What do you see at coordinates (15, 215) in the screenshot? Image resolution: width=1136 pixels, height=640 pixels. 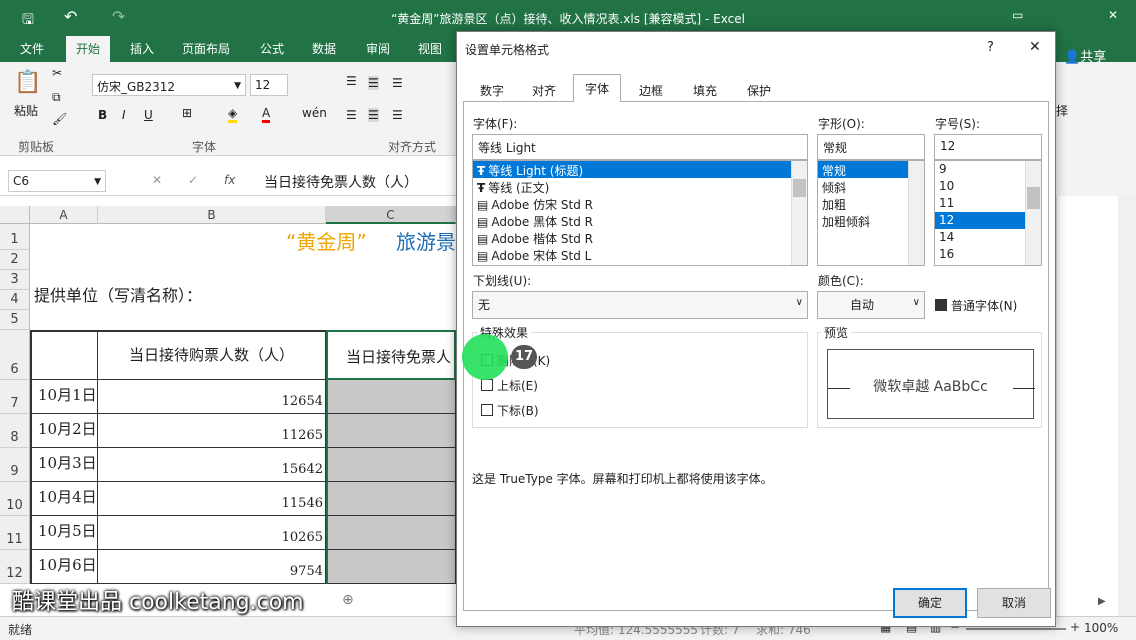 I see `select-all-corner` at bounding box center [15, 215].